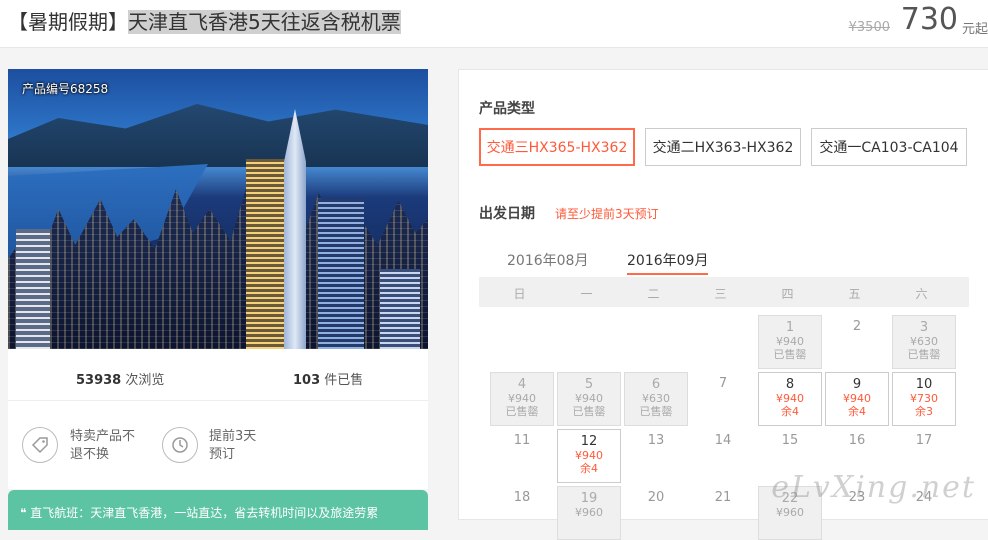 This screenshot has height=540, width=988. I want to click on sold-count: 103, so click(307, 380).